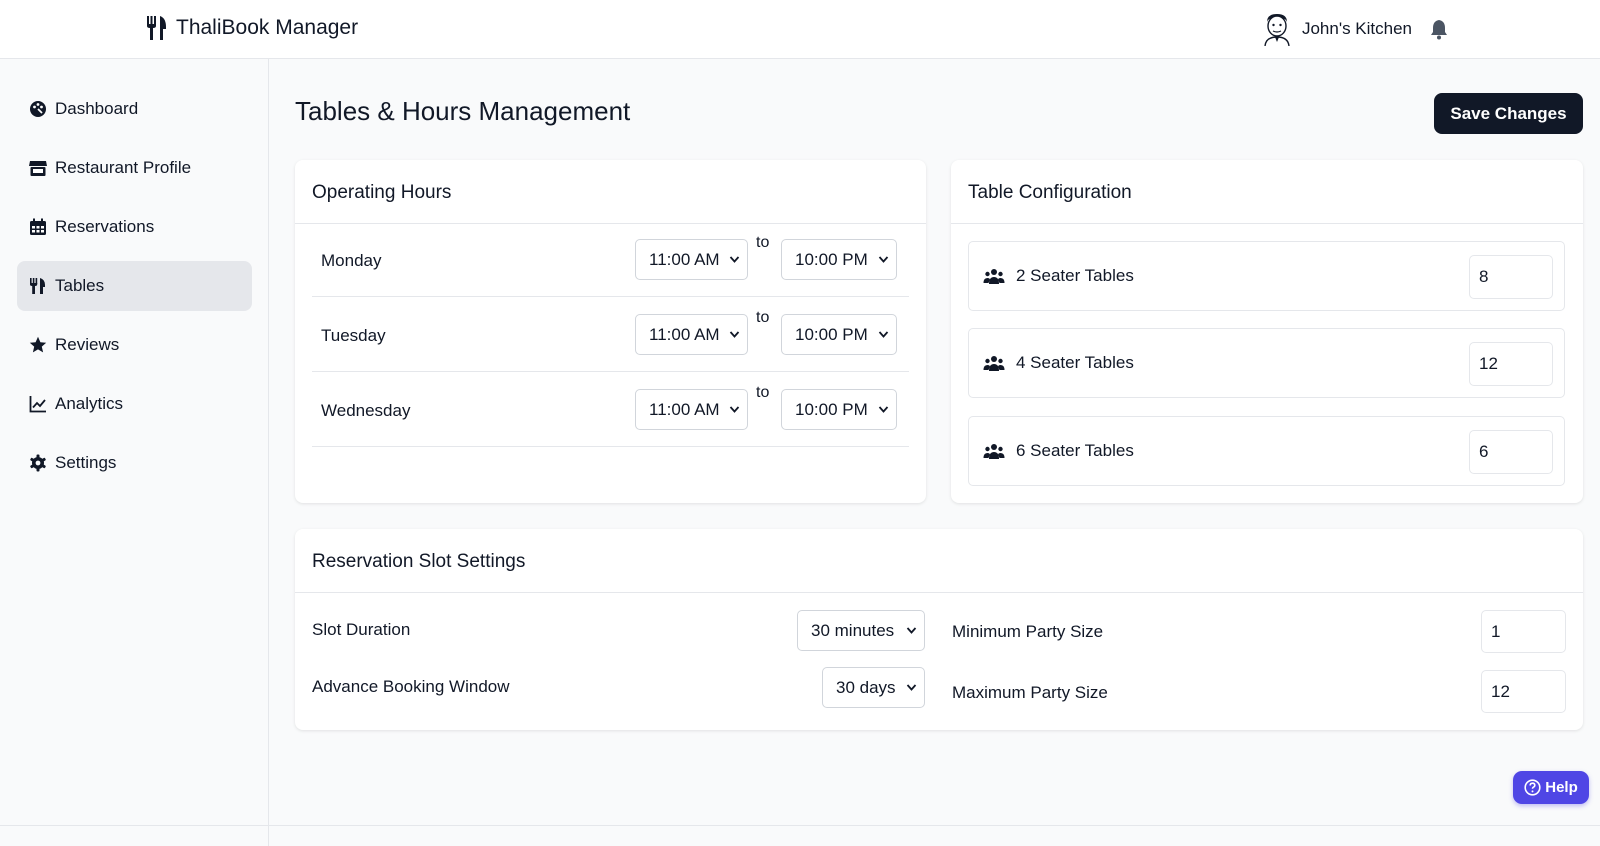 This screenshot has width=1600, height=846. I want to click on sidebar-item-label: Dashboard, so click(97, 108).